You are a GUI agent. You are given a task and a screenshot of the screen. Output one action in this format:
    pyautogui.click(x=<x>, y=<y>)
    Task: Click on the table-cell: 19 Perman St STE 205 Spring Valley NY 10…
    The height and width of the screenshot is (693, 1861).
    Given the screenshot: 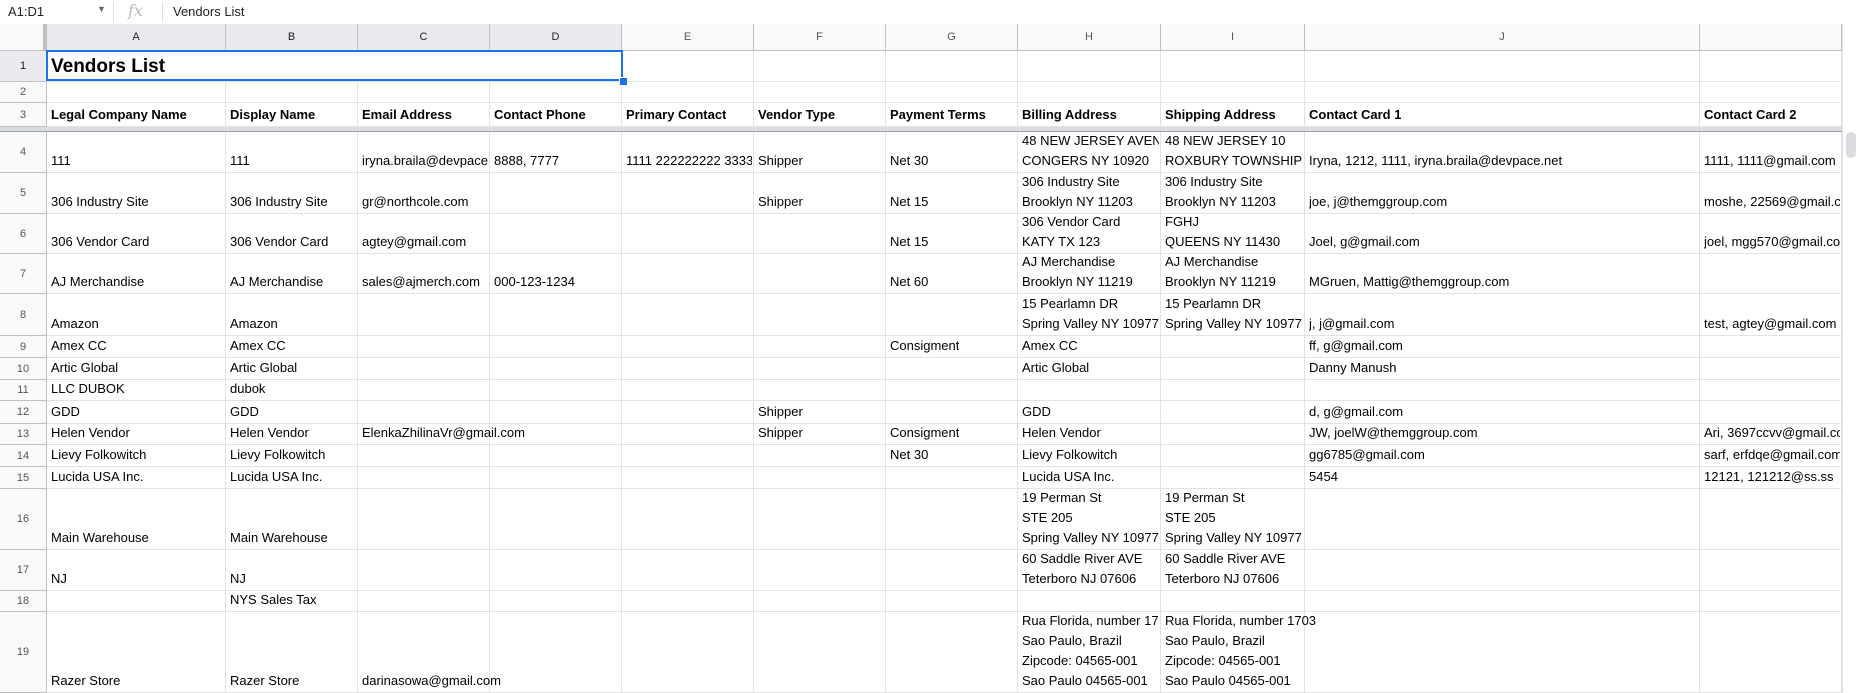 What is the action you would take?
    pyautogui.click(x=1089, y=519)
    